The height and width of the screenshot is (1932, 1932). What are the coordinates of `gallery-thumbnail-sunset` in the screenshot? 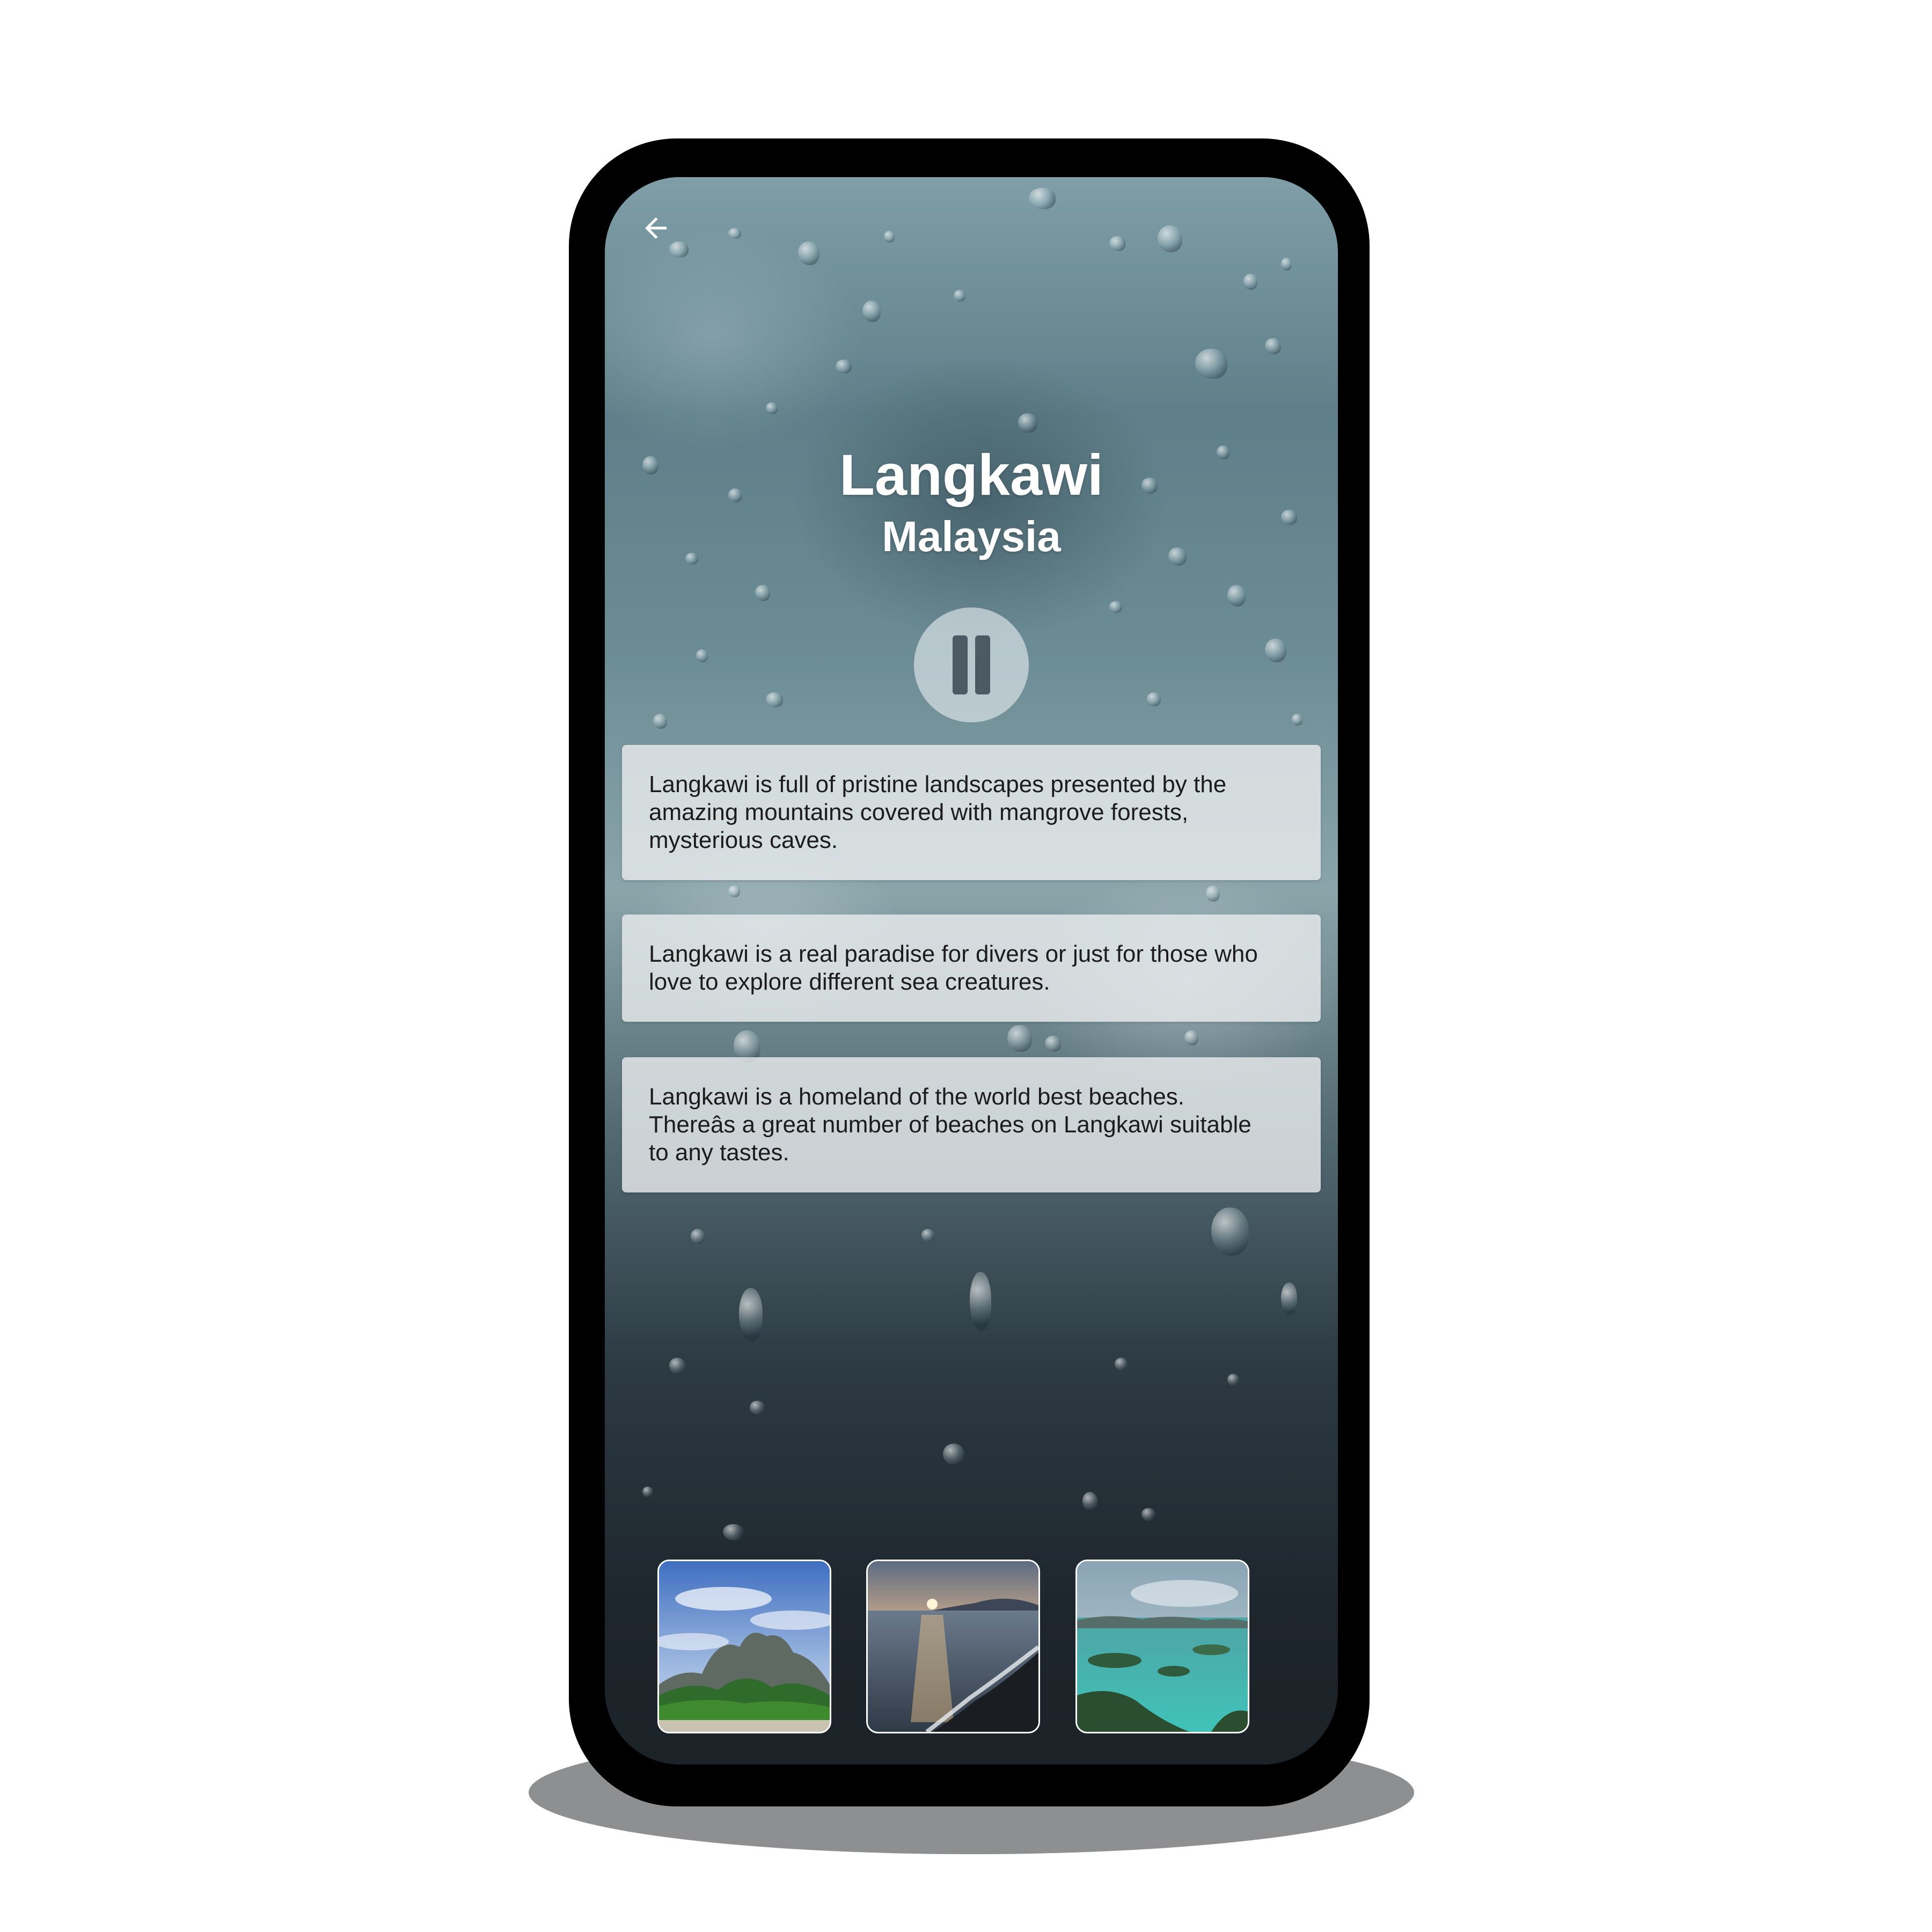 It's located at (953, 1646).